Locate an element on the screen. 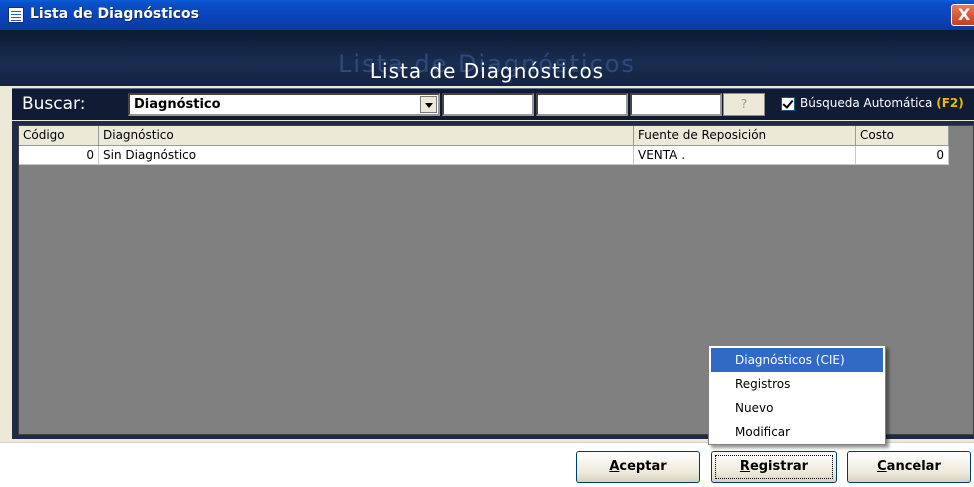  cell-diagnostico: Sin Diagnóstico is located at coordinates (366, 155).